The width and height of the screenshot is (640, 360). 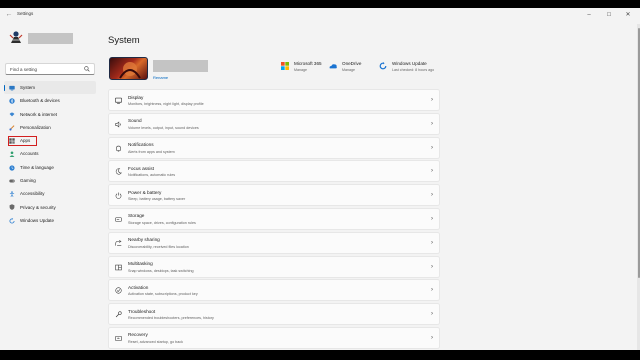 What do you see at coordinates (638, 153) in the screenshot?
I see `scrollbar-thumb` at bounding box center [638, 153].